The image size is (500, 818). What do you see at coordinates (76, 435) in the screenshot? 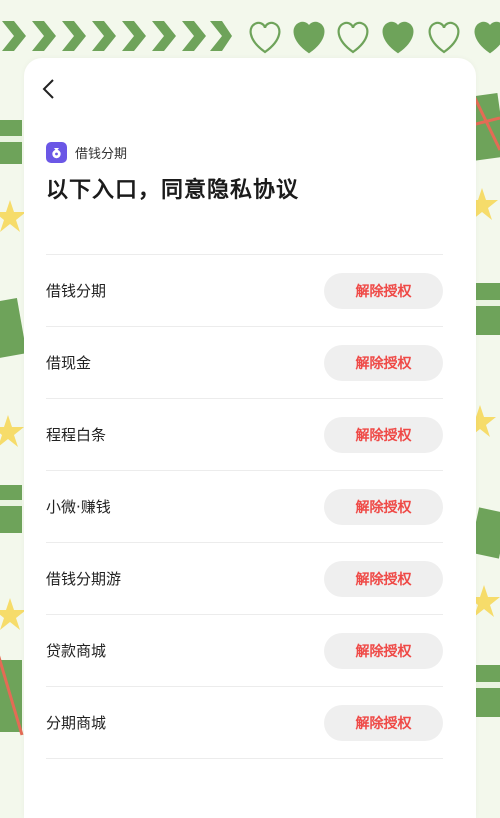
I see `entry-name: 程程白条` at bounding box center [76, 435].